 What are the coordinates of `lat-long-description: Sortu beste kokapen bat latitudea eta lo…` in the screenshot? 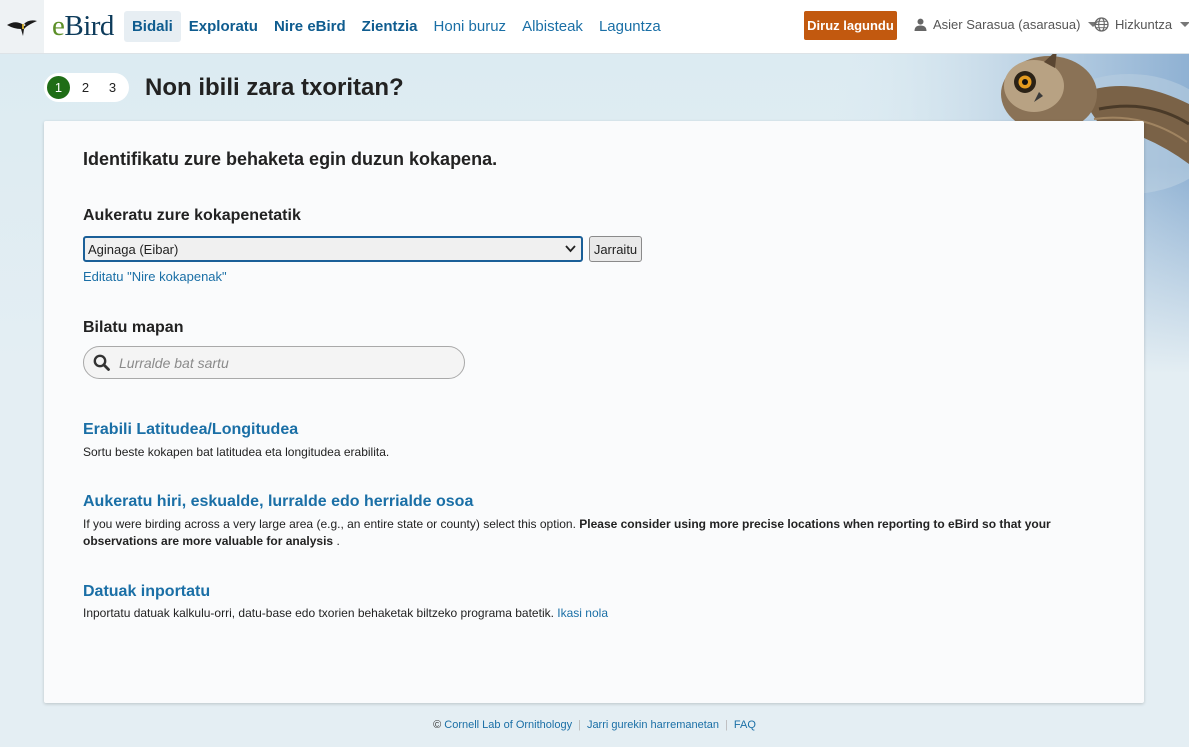 It's located at (236, 452).